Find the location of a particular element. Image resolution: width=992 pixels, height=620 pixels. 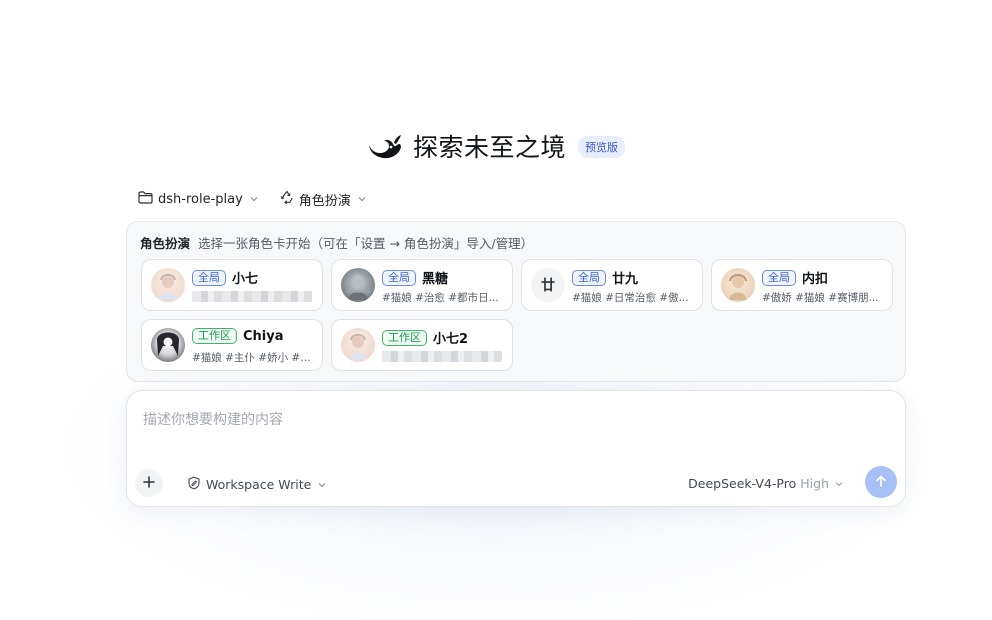

selector-row: dsh-role-play 角色扮演 is located at coordinates (253, 199).